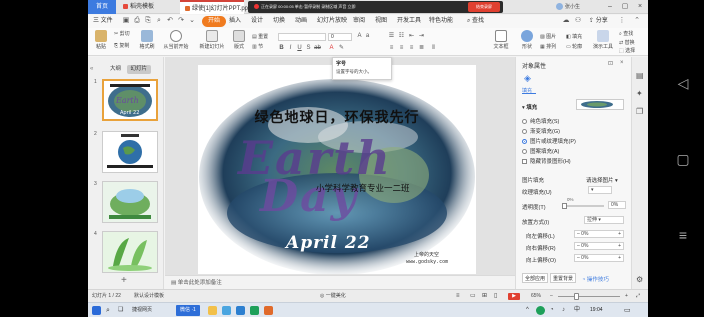 The image size is (704, 317). I want to click on collapse-panel-icon: «, so click(91, 69).